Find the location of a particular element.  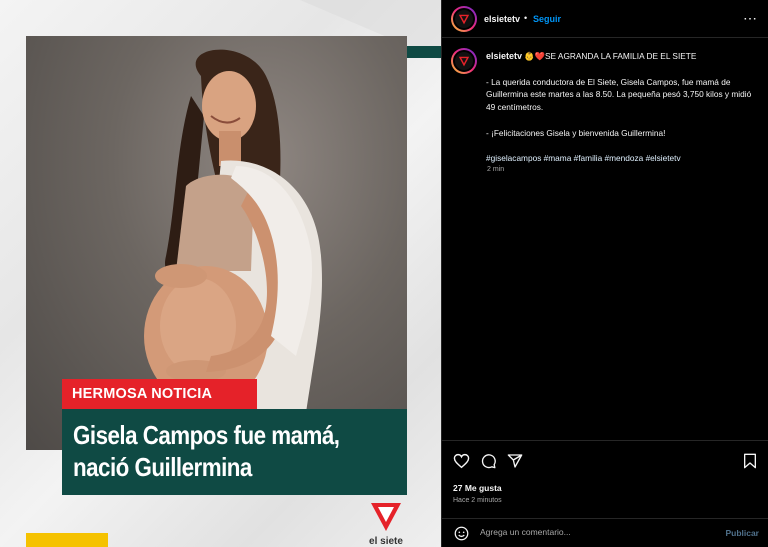

comment-icon is located at coordinates (488, 463).